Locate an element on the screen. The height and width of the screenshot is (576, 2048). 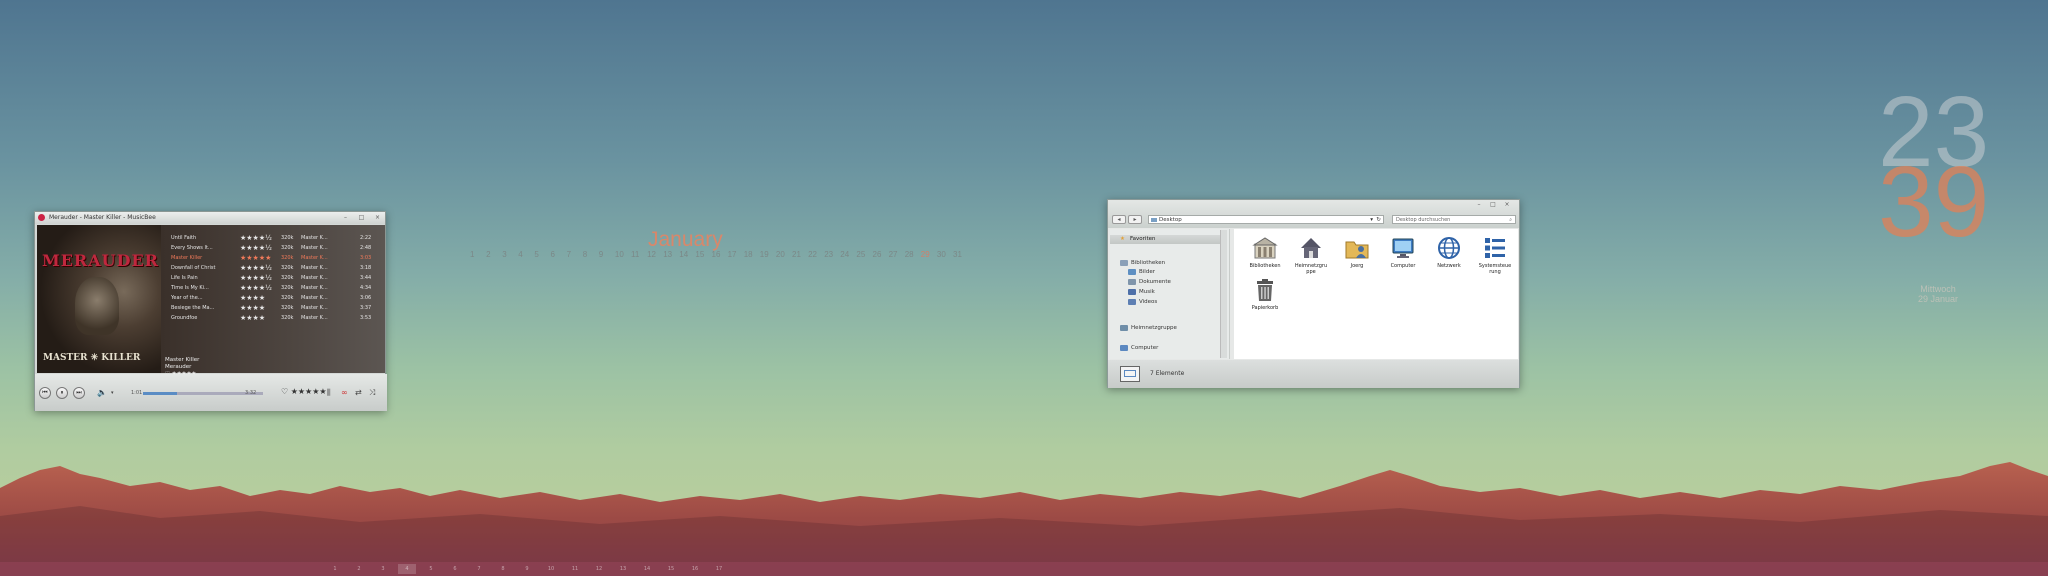
calendar-day: 29 is located at coordinates (925, 254).